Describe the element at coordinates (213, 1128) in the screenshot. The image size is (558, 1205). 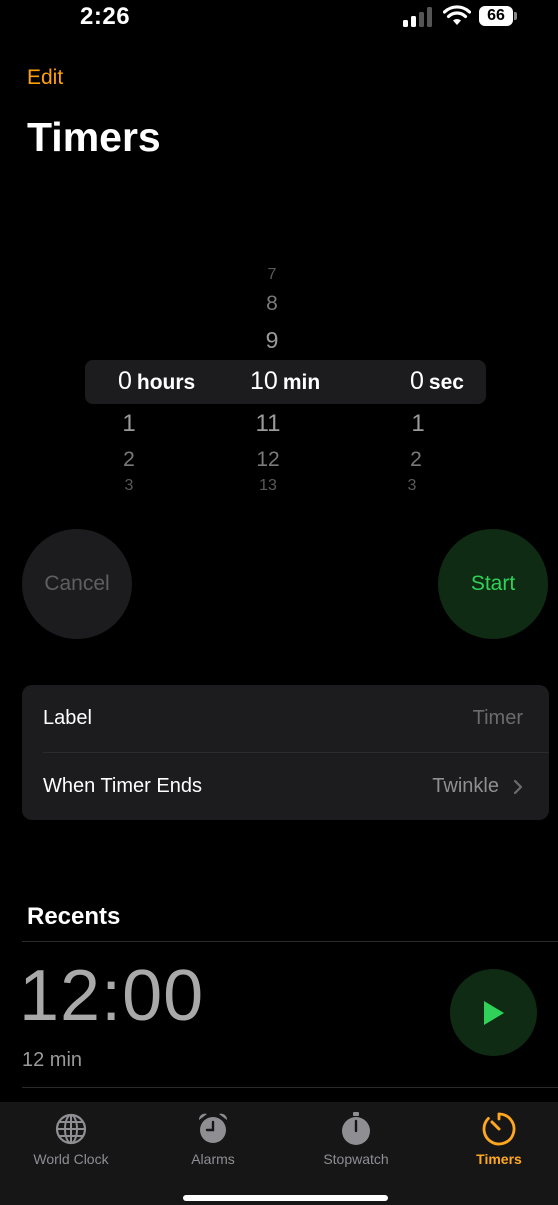
I see `alarm-clock-icon` at that location.